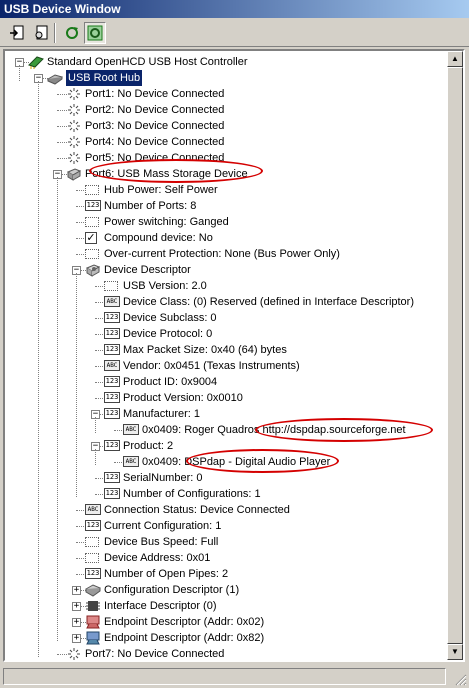  I want to click on tree-row: 123 Number of Open Pipes: 2, so click(225, 574).